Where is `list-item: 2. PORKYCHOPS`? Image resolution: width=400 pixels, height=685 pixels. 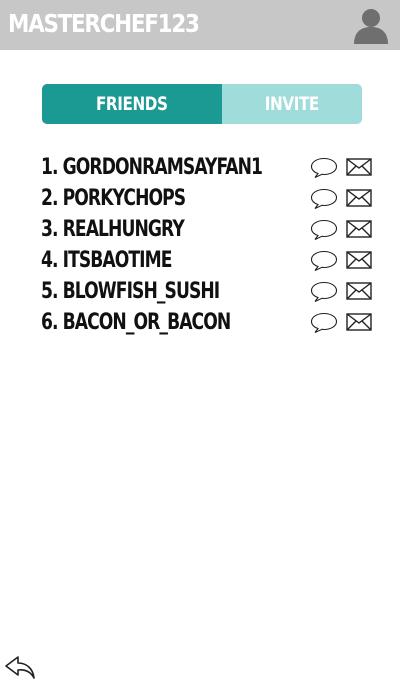
list-item: 2. PORKYCHOPS is located at coordinates (211, 201).